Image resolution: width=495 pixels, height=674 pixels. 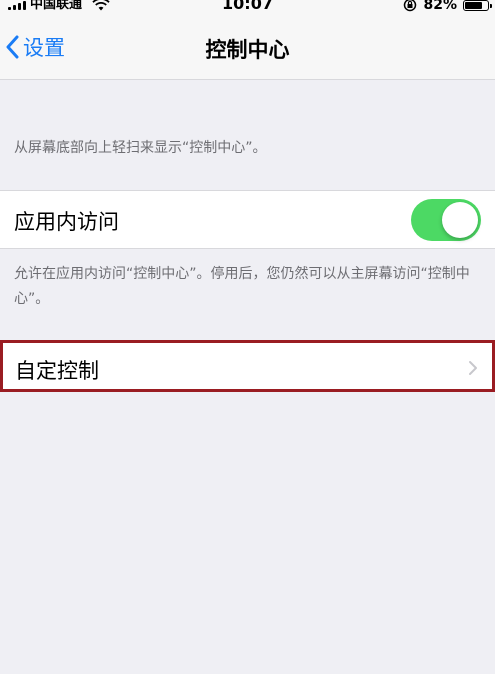 What do you see at coordinates (57, 371) in the screenshot?
I see `customize-controls-label: 自定控制` at bounding box center [57, 371].